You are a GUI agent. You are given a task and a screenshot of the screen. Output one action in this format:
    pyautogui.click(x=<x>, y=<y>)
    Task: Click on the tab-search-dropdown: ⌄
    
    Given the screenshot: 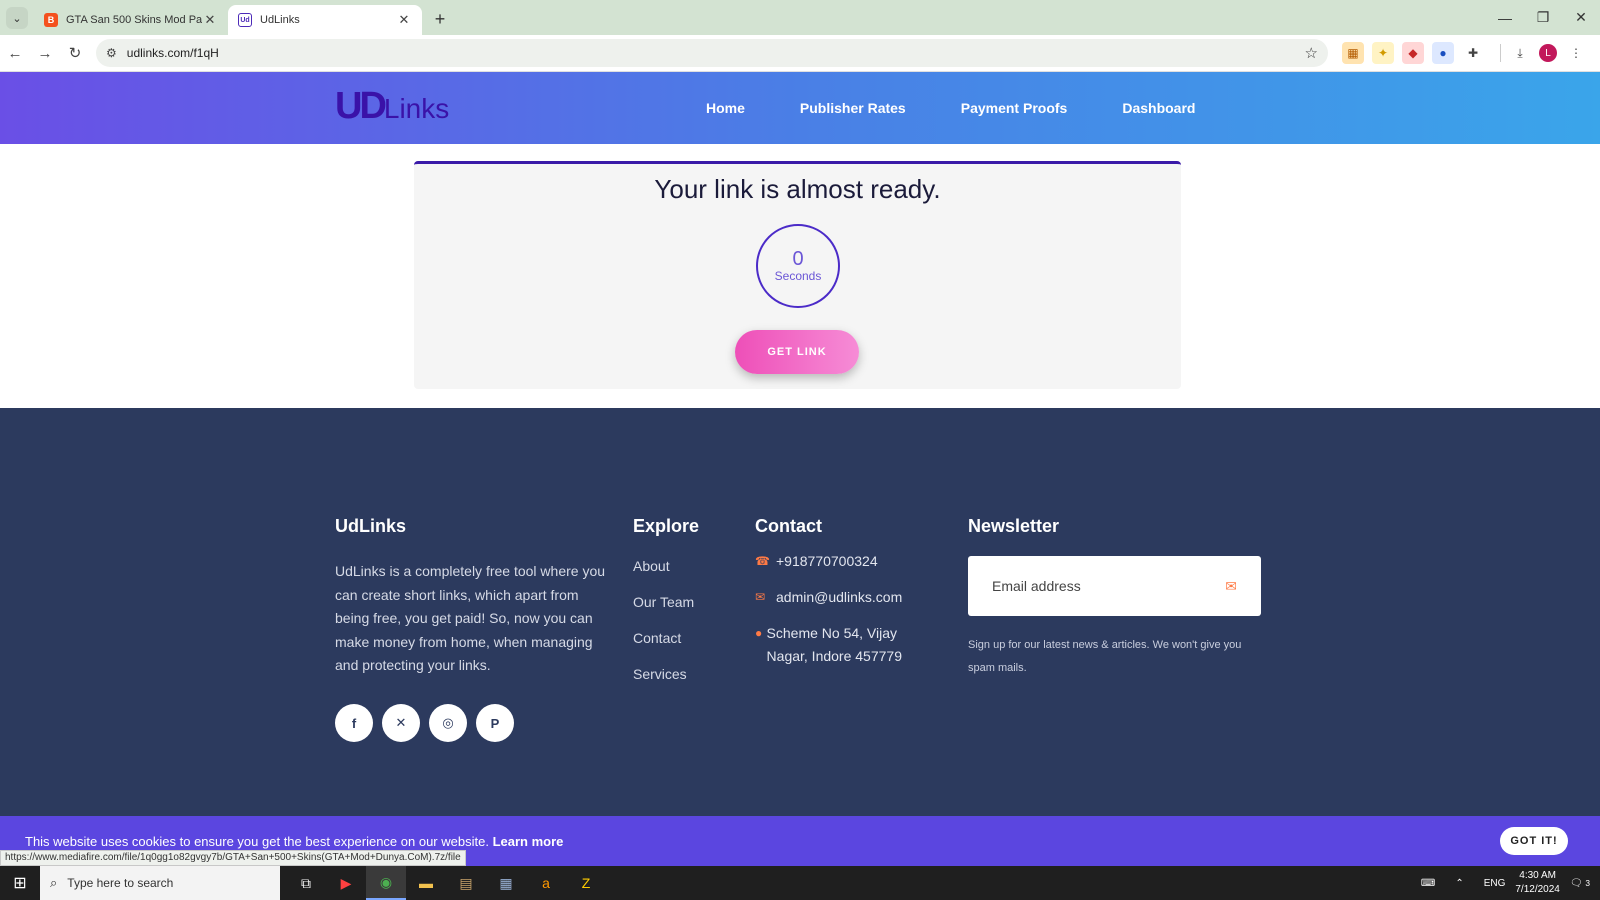 What is the action you would take?
    pyautogui.click(x=17, y=18)
    